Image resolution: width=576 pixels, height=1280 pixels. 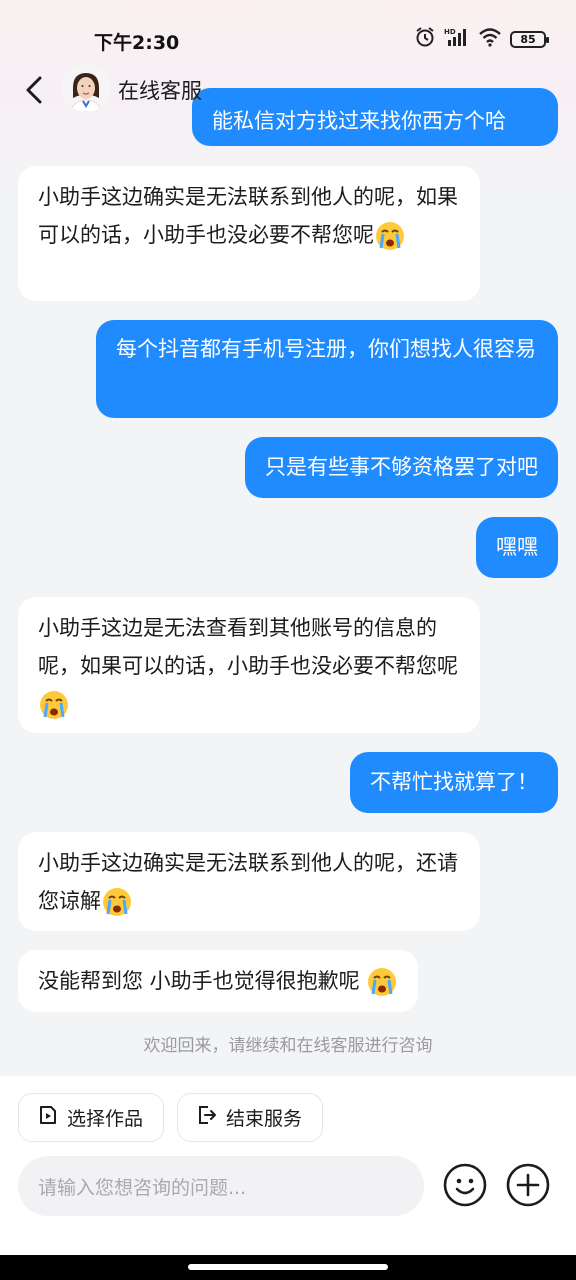 I want to click on message-text: 嘿嘿, so click(x=517, y=547).